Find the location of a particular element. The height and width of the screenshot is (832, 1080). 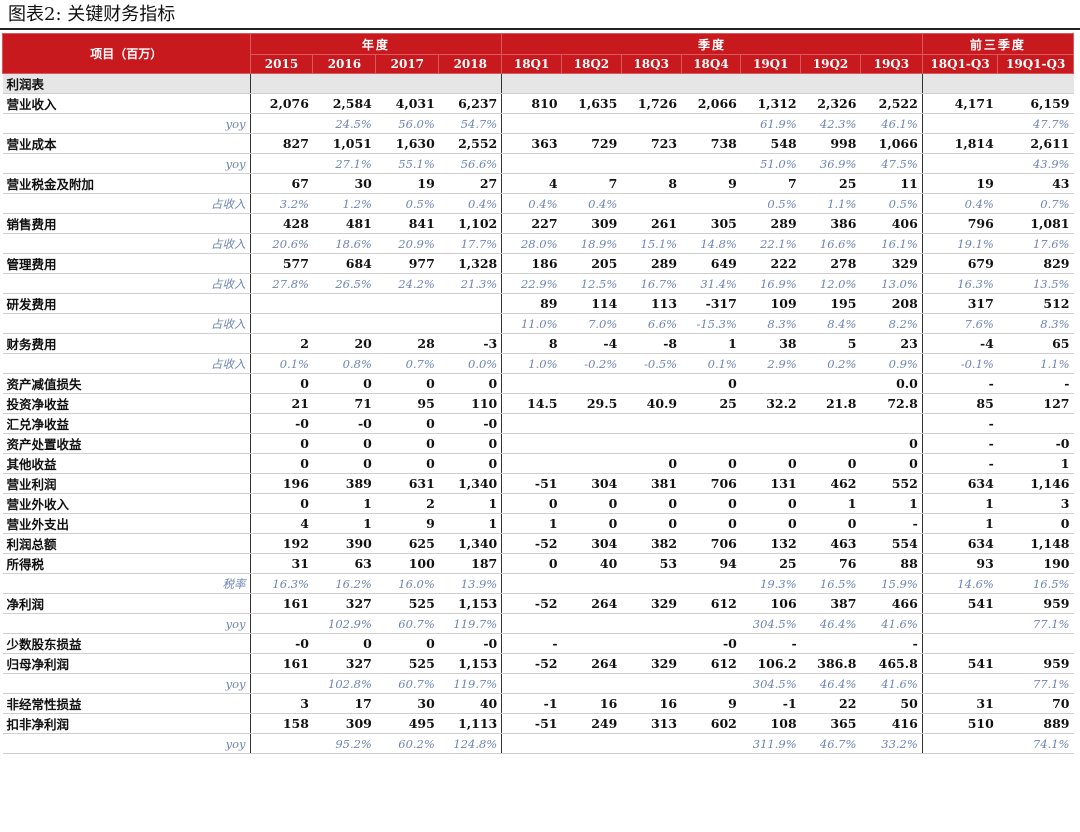

table-cell: 11 is located at coordinates (891, 183).